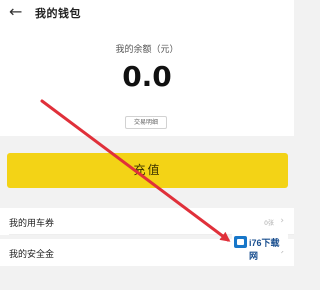 The width and height of the screenshot is (320, 290). What do you see at coordinates (32, 255) in the screenshot?
I see `deposit-label: 我的安全金` at bounding box center [32, 255].